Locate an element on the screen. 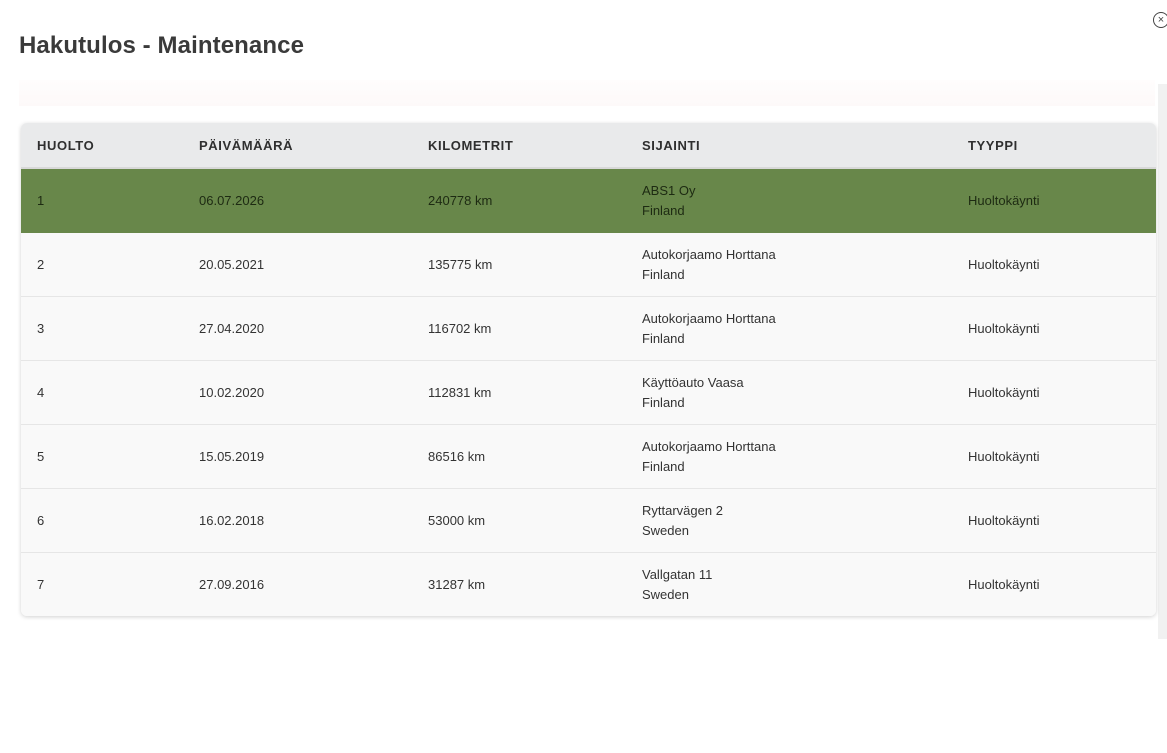 The width and height of the screenshot is (1167, 753). header-huolto: HUOLTO is located at coordinates (102, 146).